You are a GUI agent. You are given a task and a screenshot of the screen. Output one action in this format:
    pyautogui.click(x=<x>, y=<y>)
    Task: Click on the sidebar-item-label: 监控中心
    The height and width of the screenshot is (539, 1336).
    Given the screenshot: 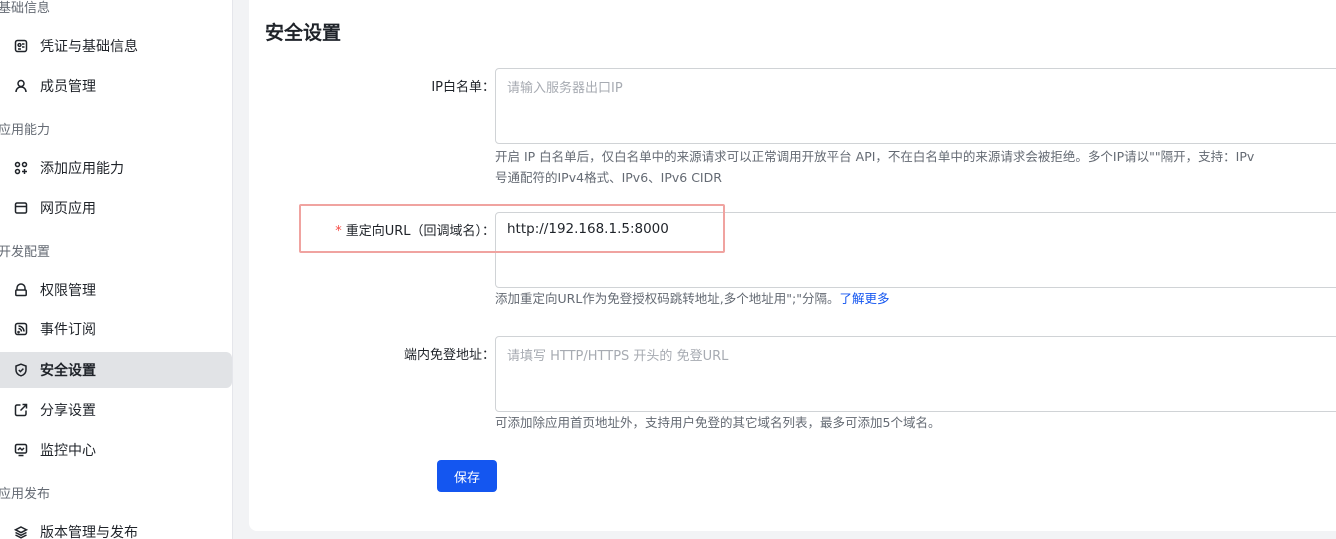 What is the action you would take?
    pyautogui.click(x=68, y=451)
    